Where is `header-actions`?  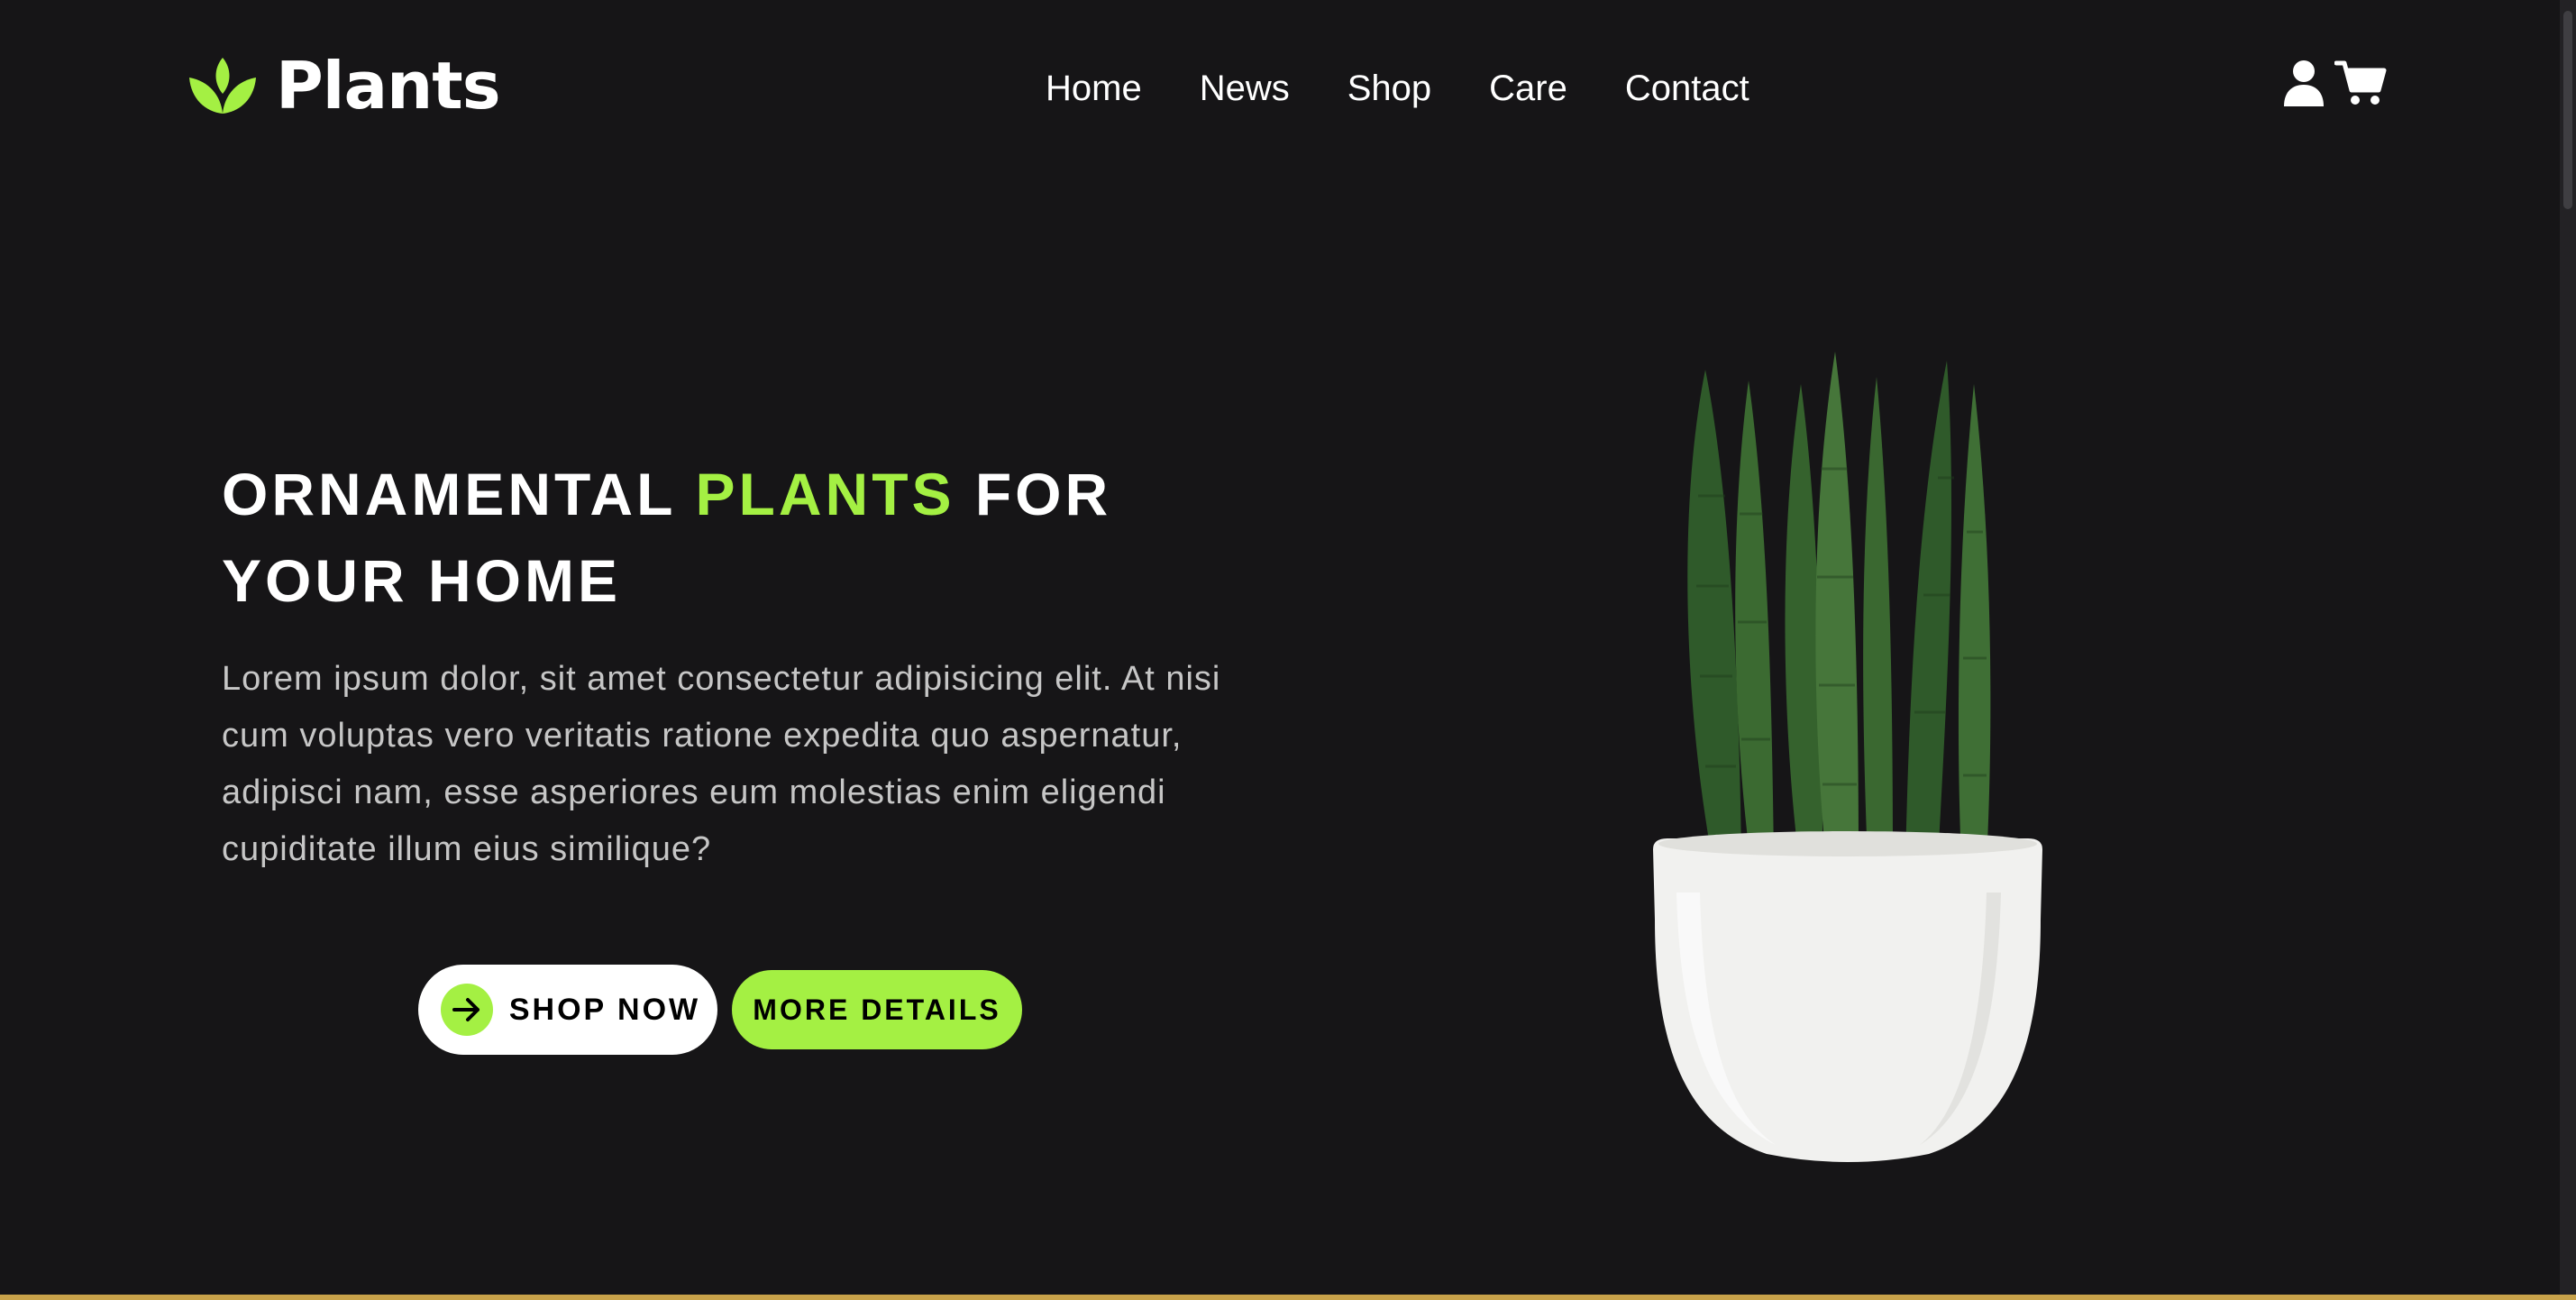
header-actions is located at coordinates (2335, 83).